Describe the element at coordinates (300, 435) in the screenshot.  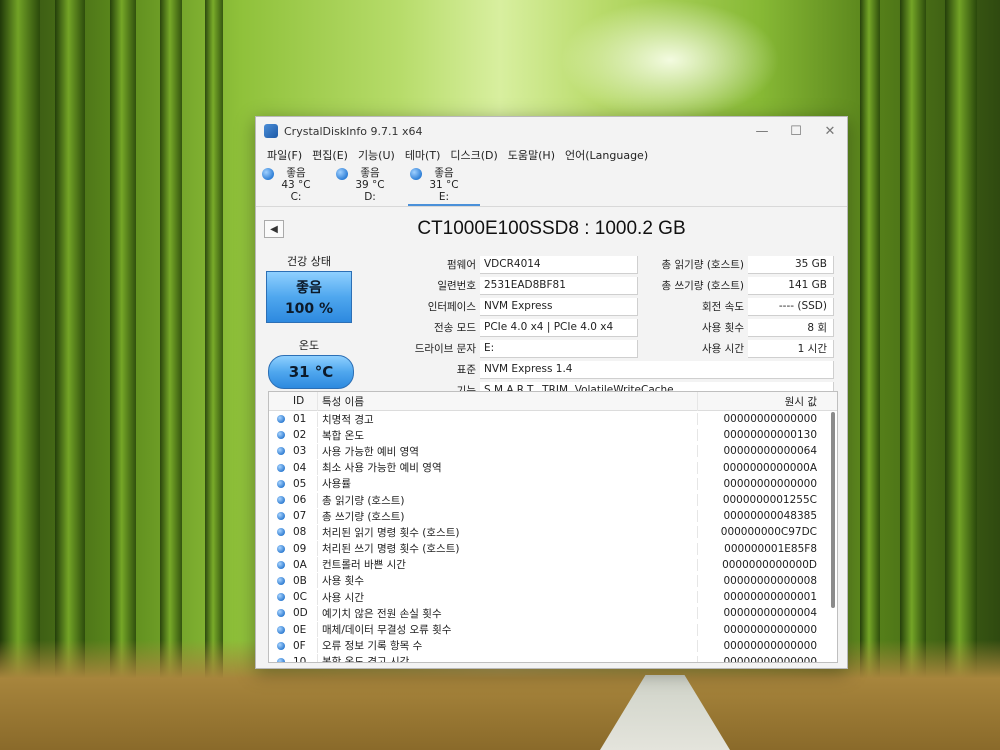
I see `attribute-id: 02` at that location.